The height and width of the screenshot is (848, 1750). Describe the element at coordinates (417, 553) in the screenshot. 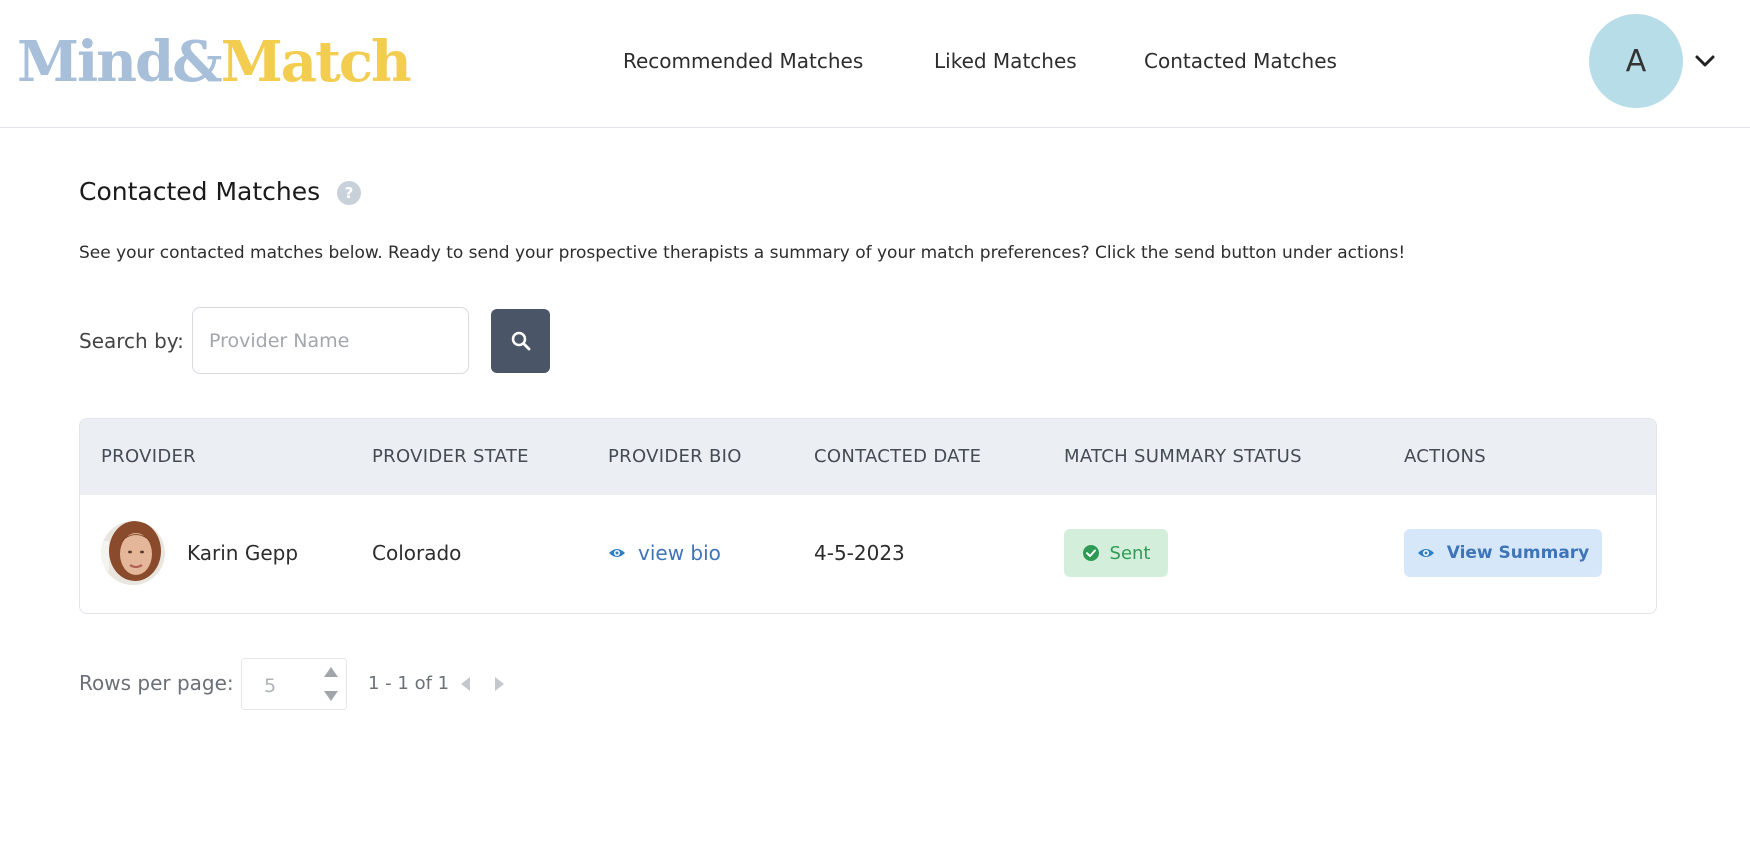

I see `provider-state: Colorado` at that location.